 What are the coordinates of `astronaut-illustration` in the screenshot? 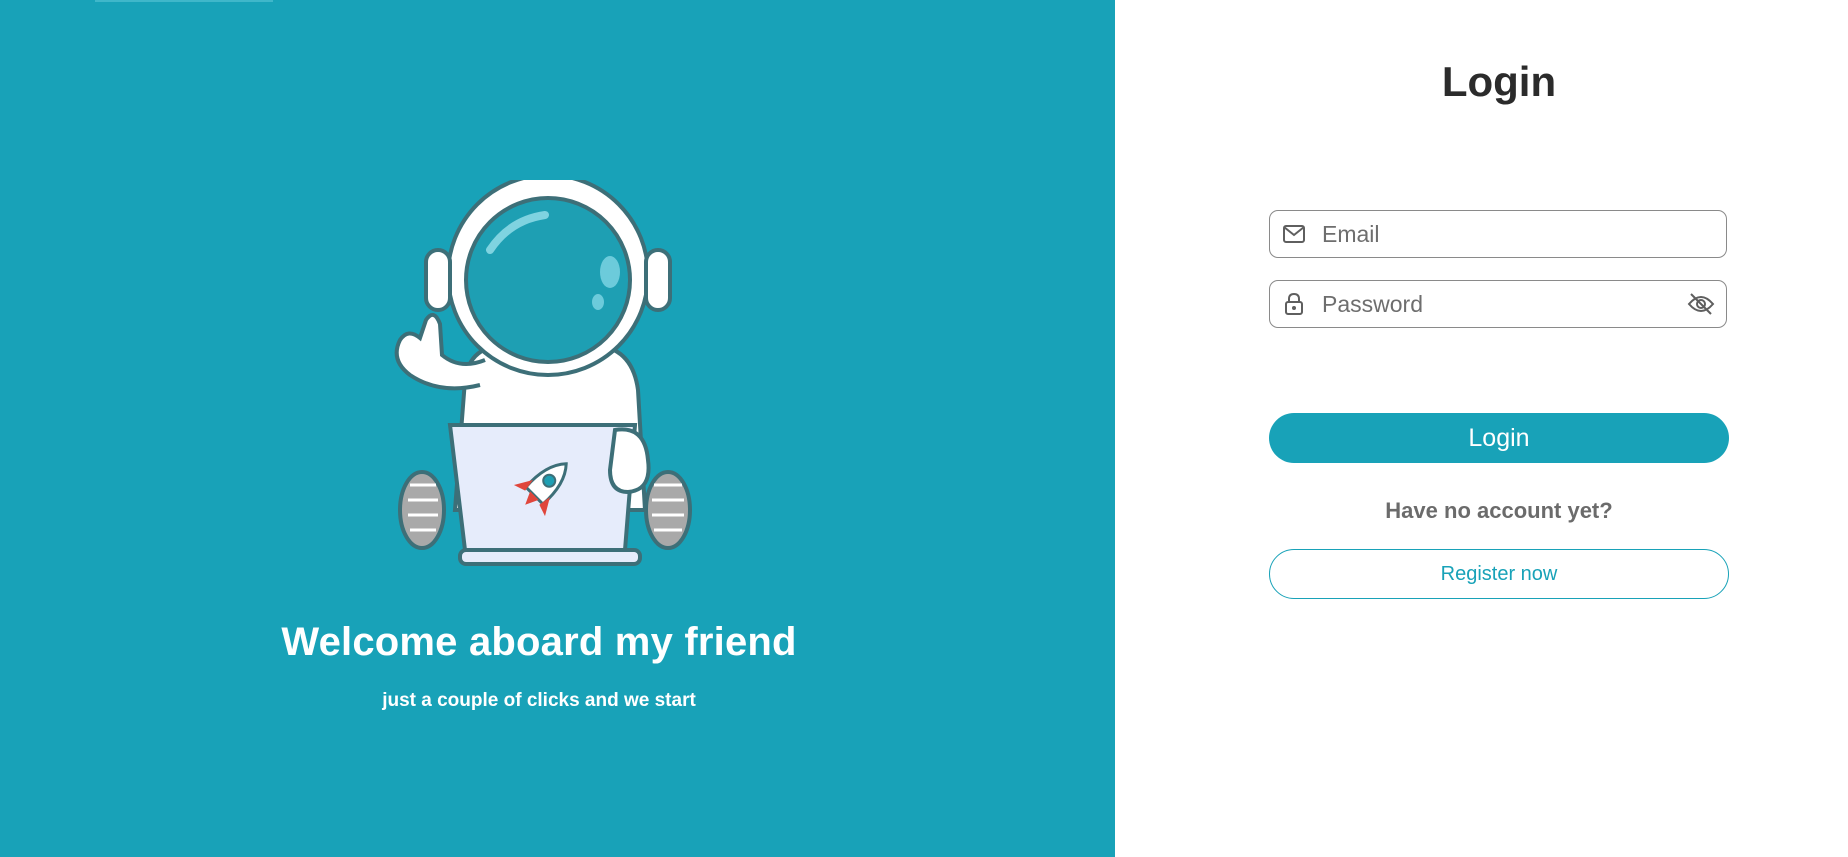 It's located at (543, 373).